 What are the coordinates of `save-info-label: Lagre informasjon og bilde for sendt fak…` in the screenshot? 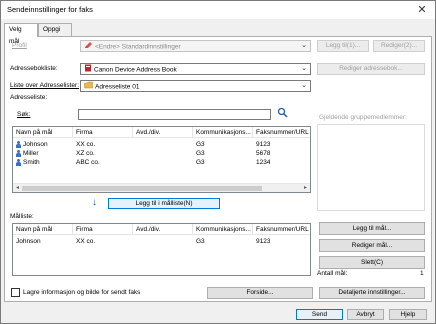 It's located at (82, 292).